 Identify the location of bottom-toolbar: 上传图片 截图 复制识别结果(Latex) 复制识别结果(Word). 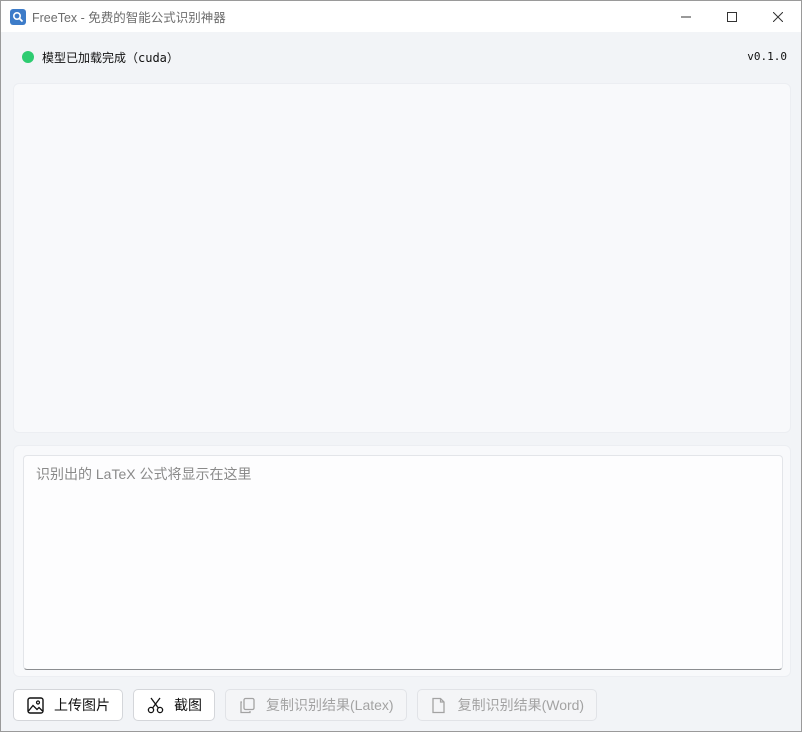
(305, 705).